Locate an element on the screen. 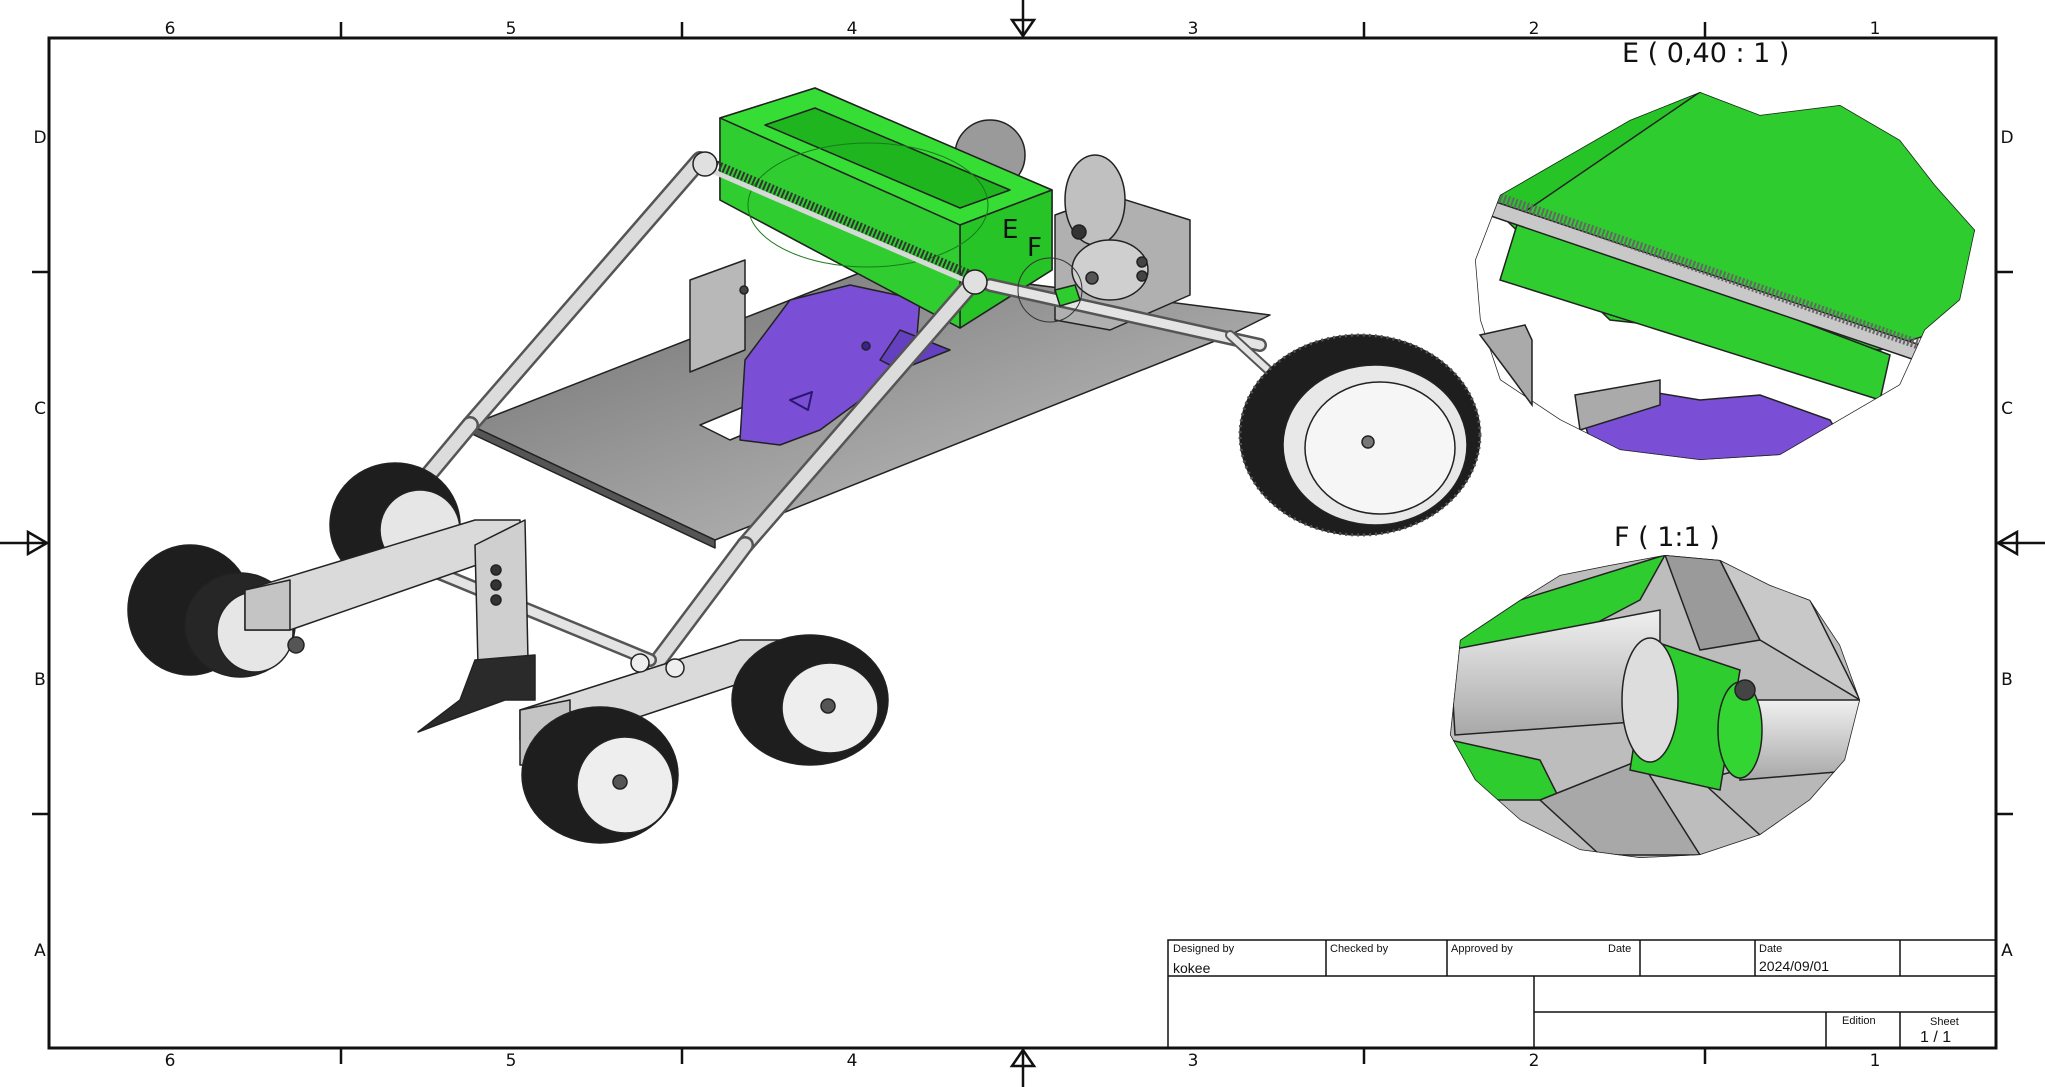 The height and width of the screenshot is (1087, 2045). centering-arrow-top is located at coordinates (1023, 19).